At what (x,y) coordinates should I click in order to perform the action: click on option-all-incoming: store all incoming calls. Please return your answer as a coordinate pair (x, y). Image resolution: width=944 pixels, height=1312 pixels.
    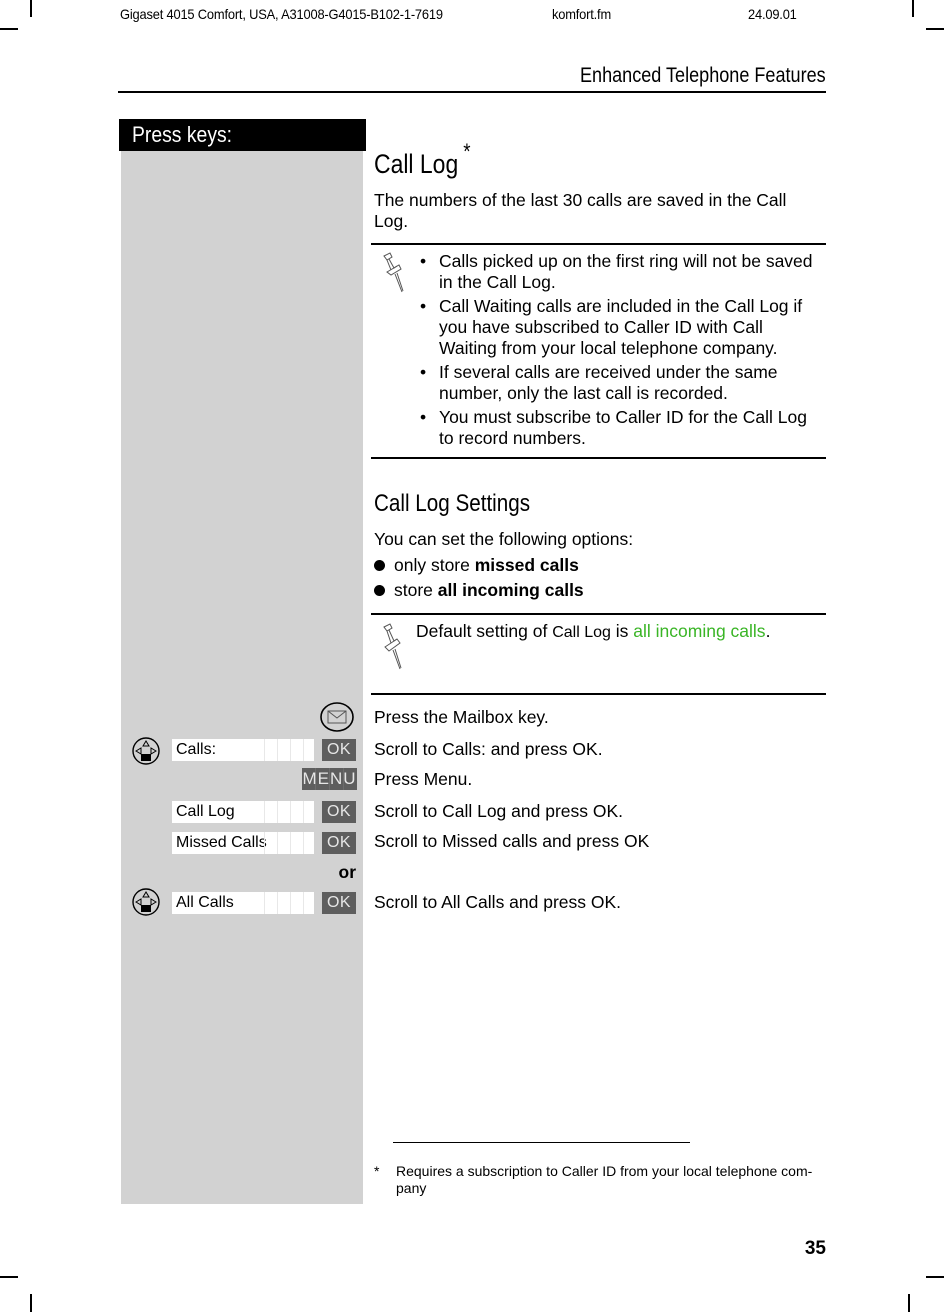
    Looking at the image, I should click on (479, 590).